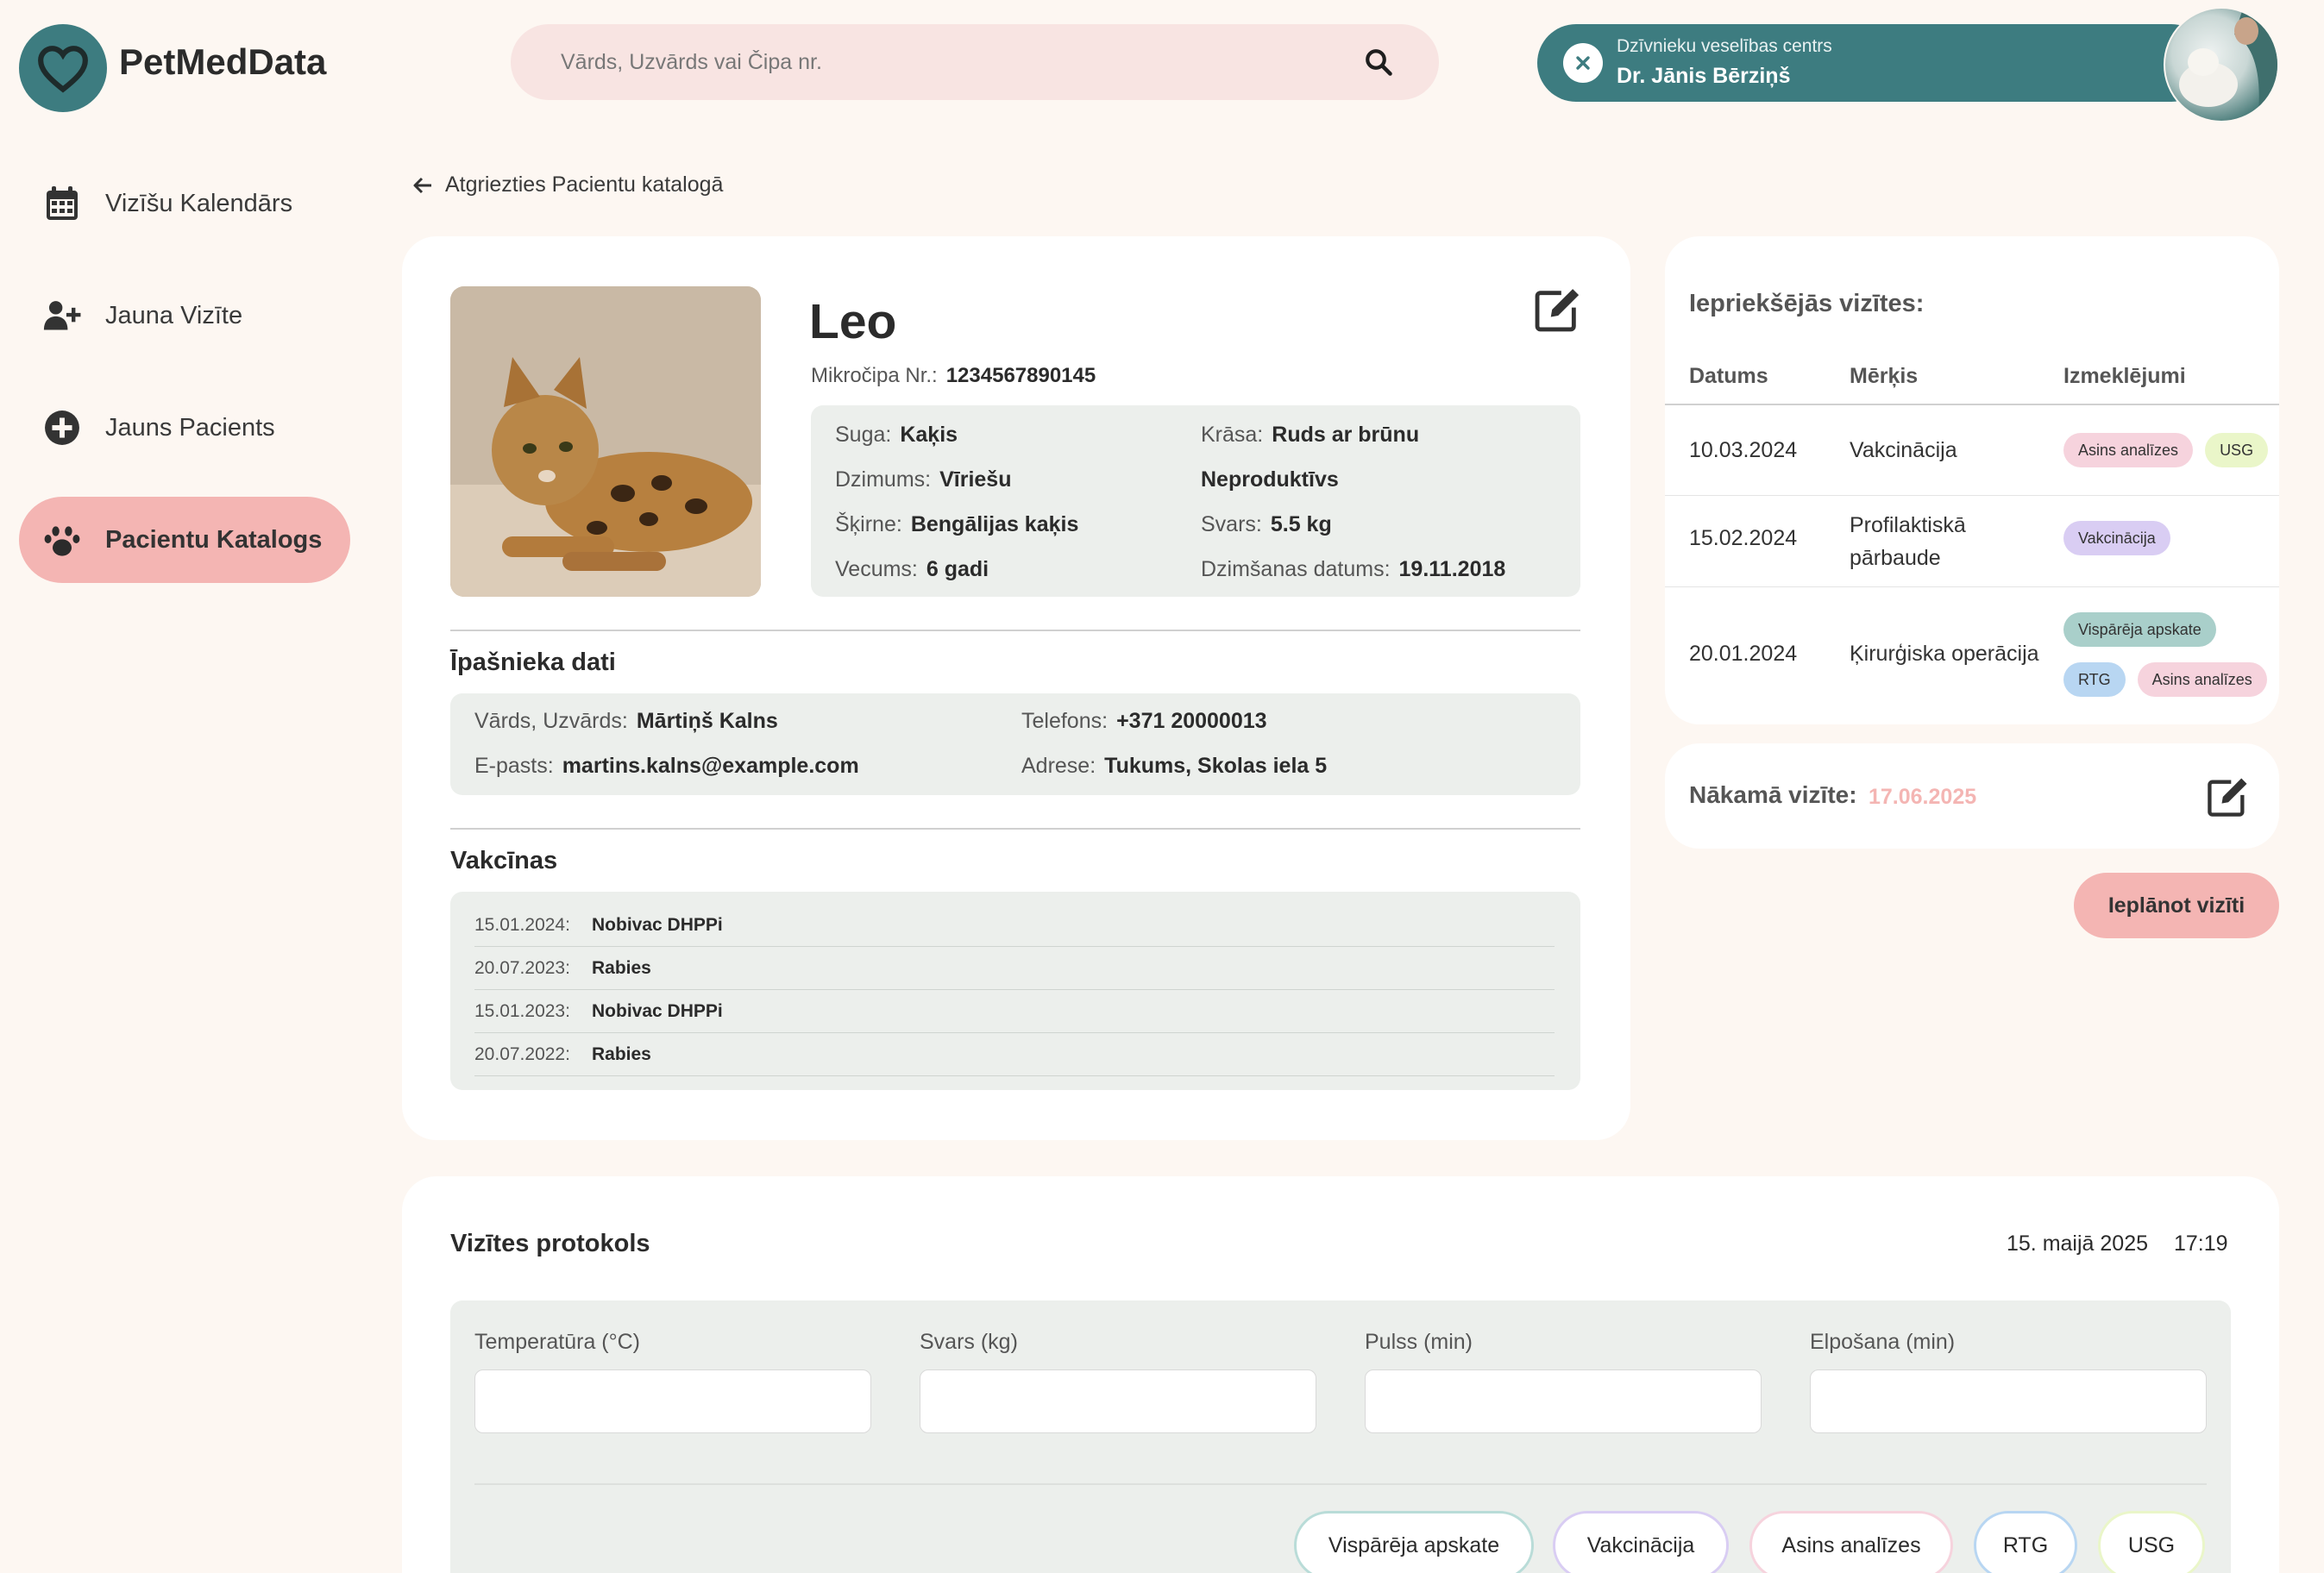  I want to click on column-header-purpose: Mērķis, so click(1885, 376).